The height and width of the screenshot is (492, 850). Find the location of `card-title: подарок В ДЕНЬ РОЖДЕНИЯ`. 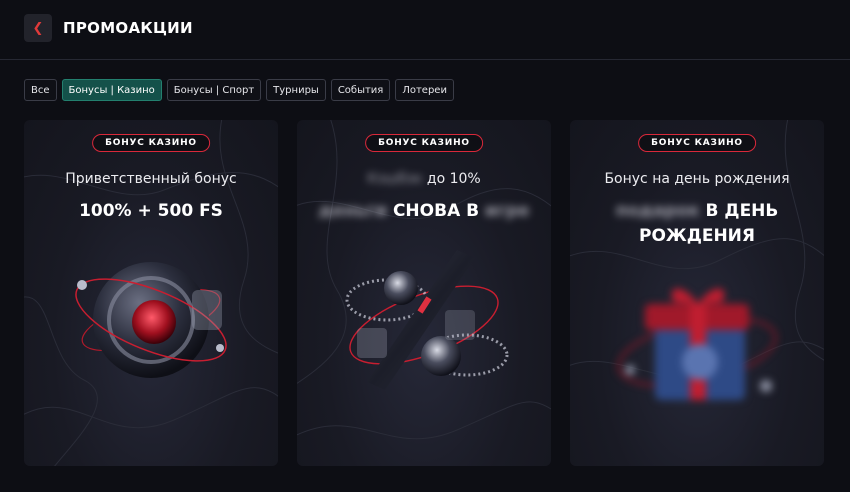

card-title: подарок В ДЕНЬ РОЖДЕНИЯ is located at coordinates (697, 224).